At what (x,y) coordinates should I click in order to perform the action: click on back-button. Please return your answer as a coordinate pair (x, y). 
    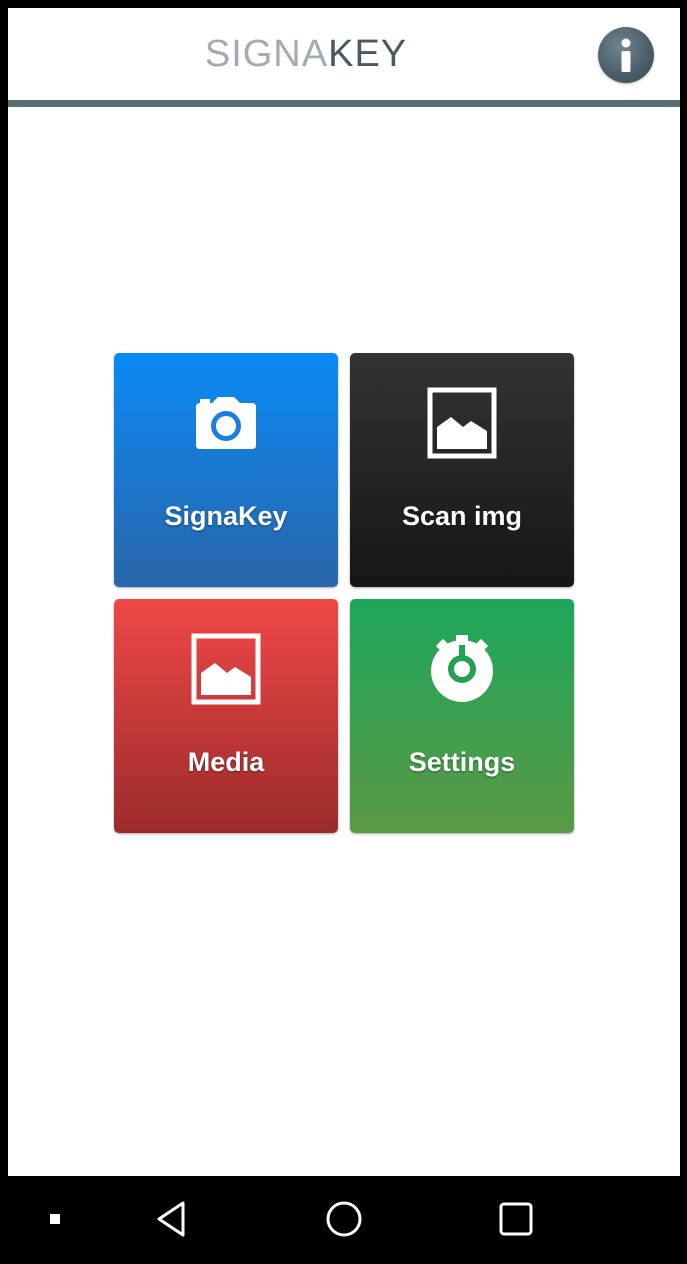
    Looking at the image, I should click on (171, 1219).